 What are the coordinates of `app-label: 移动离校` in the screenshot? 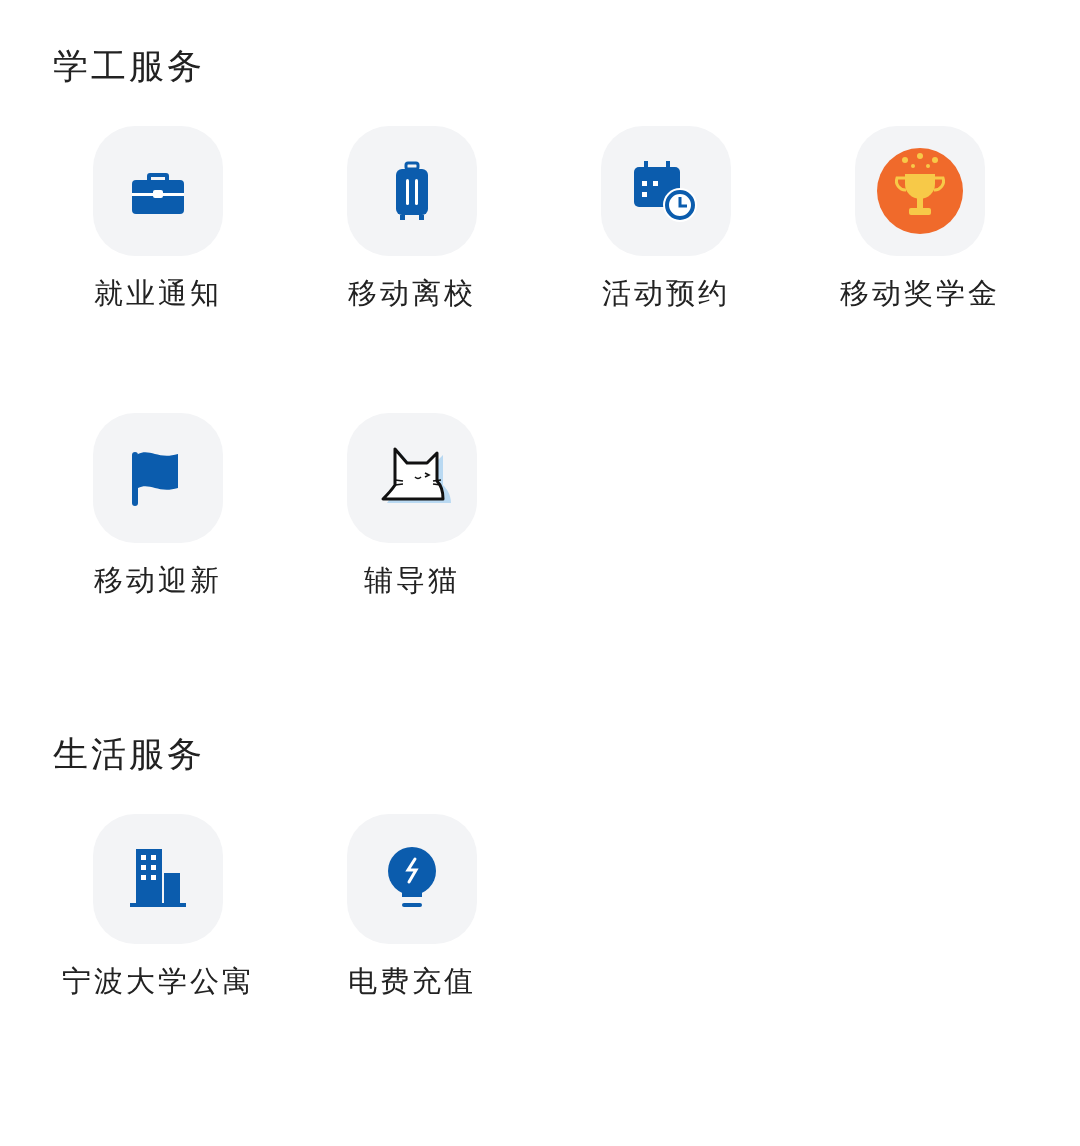 It's located at (412, 293).